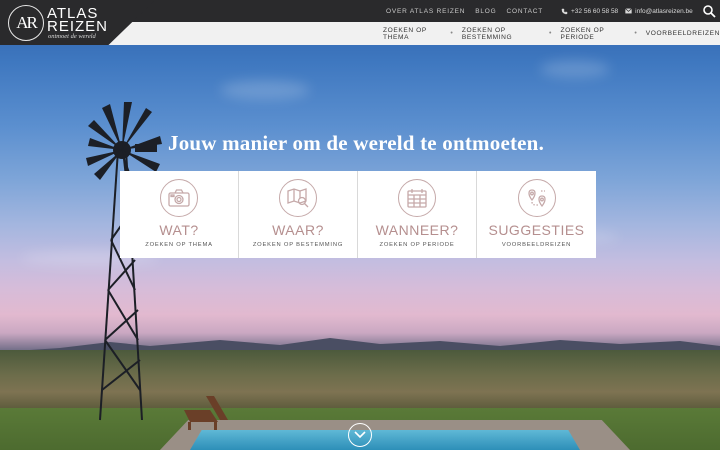  I want to click on hero-headline: Jouw manier om de wereld te ontmoeten., so click(356, 143).